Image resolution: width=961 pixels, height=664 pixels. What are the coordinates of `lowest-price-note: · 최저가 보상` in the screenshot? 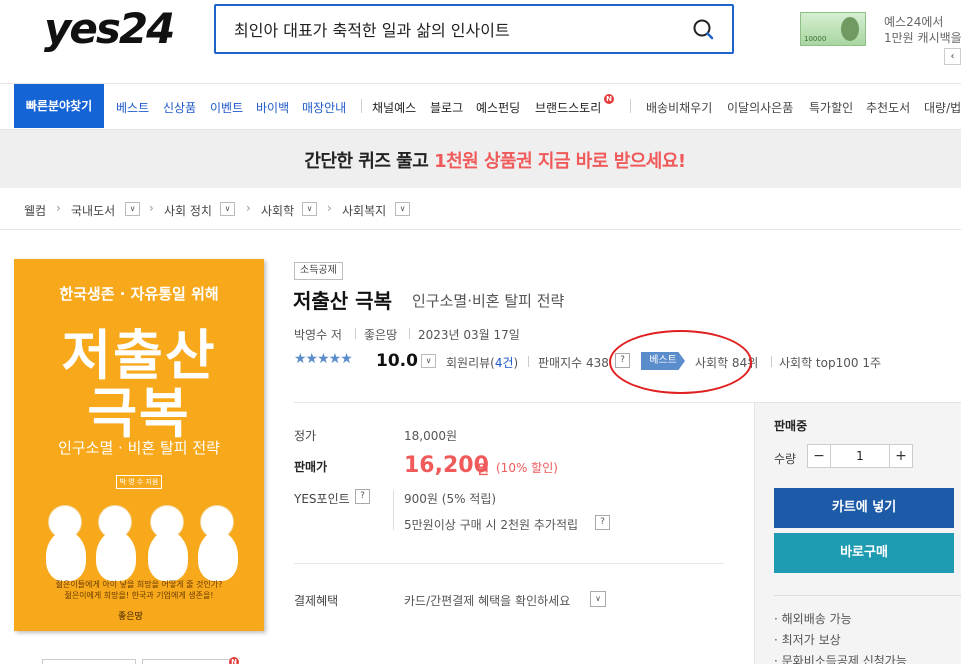 It's located at (807, 640).